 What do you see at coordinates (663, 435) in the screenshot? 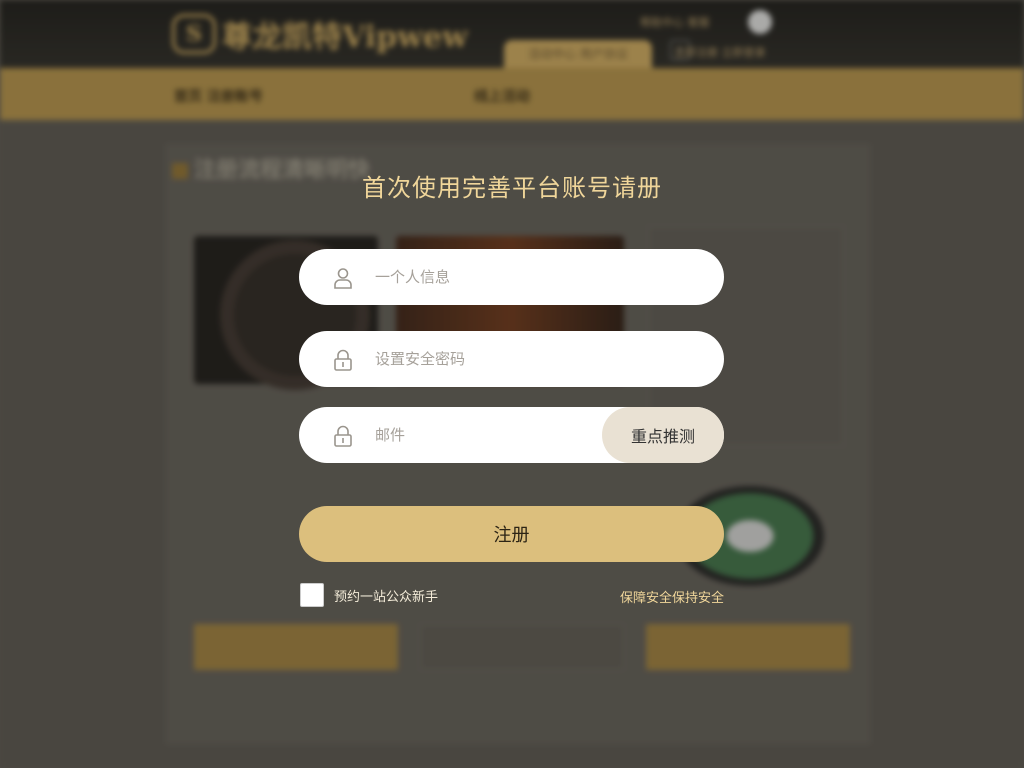
I see `email-action-button: 重点推测` at bounding box center [663, 435].